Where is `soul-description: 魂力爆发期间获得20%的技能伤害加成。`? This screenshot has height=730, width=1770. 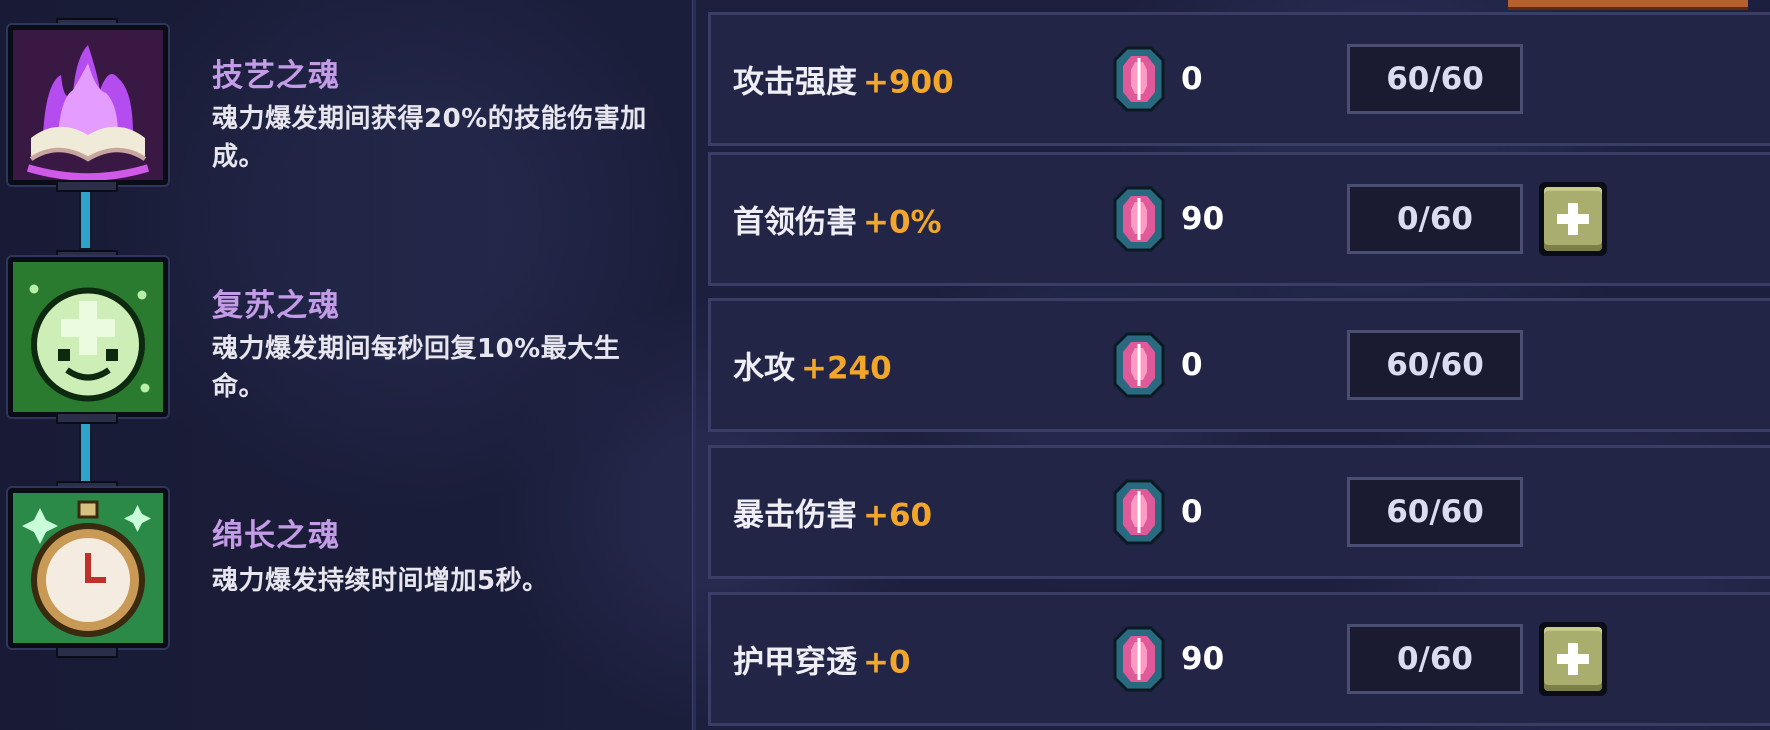
soul-description: 魂力爆发期间获得20%的技能伤害加成。 is located at coordinates (429, 138).